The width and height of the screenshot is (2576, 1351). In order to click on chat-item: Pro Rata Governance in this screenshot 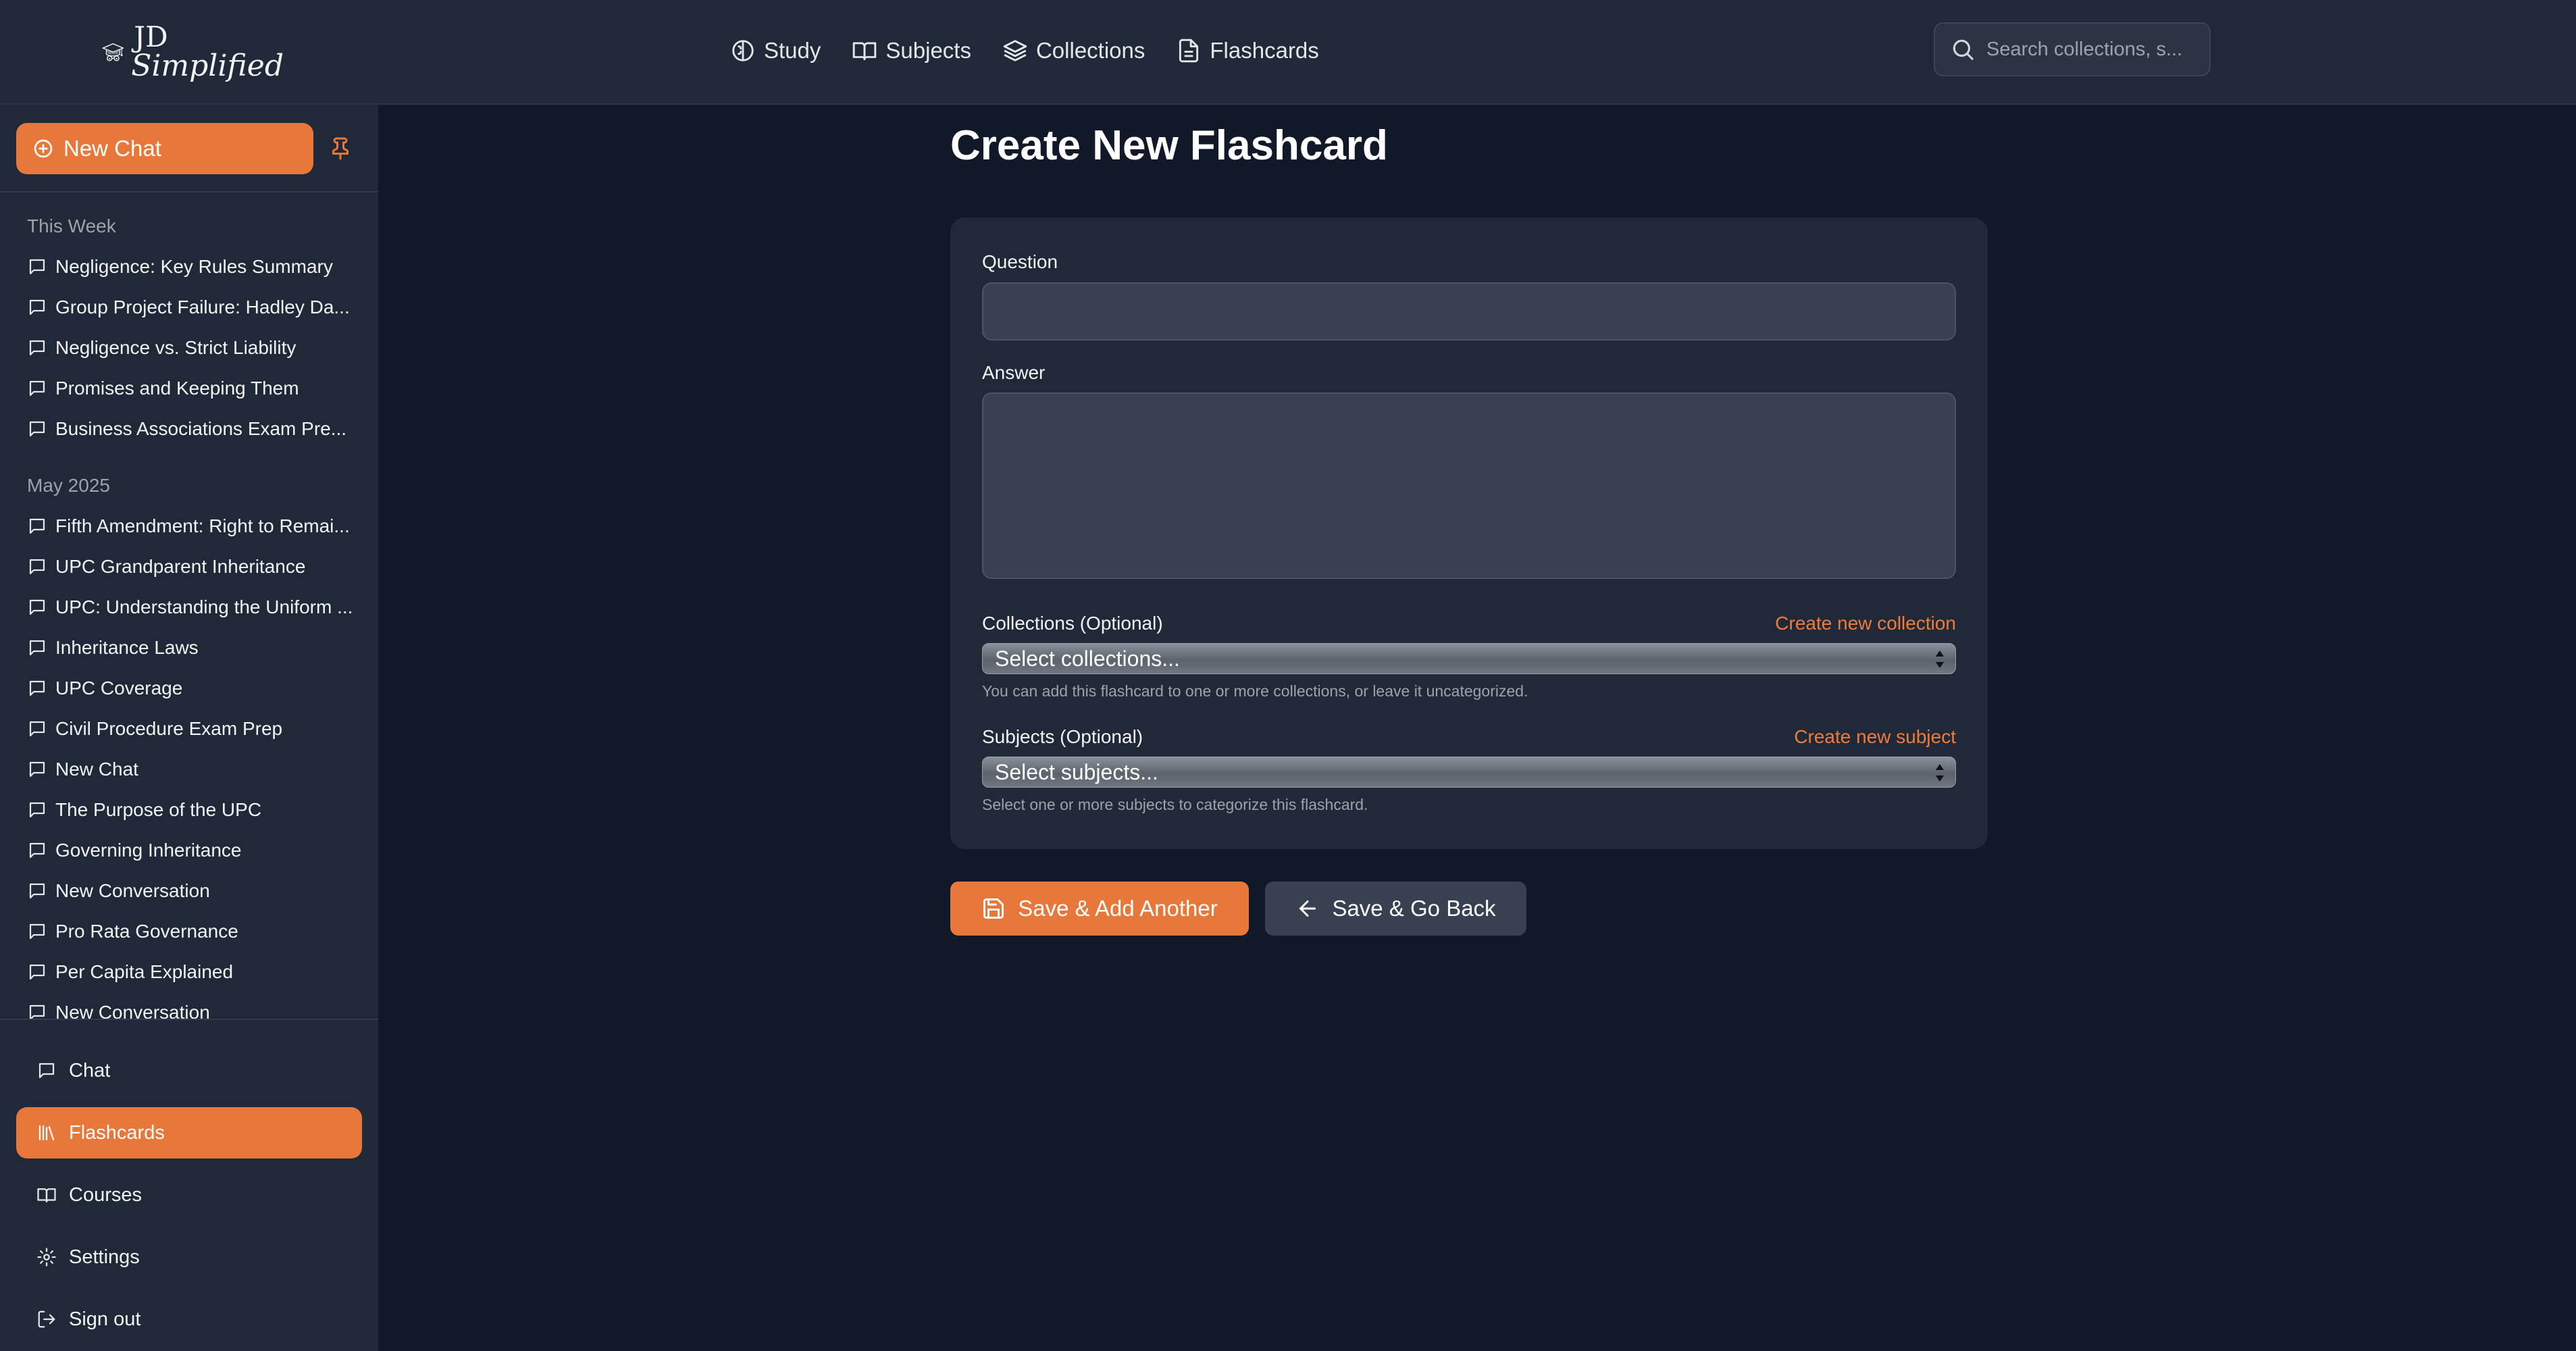, I will do `click(189, 931)`.